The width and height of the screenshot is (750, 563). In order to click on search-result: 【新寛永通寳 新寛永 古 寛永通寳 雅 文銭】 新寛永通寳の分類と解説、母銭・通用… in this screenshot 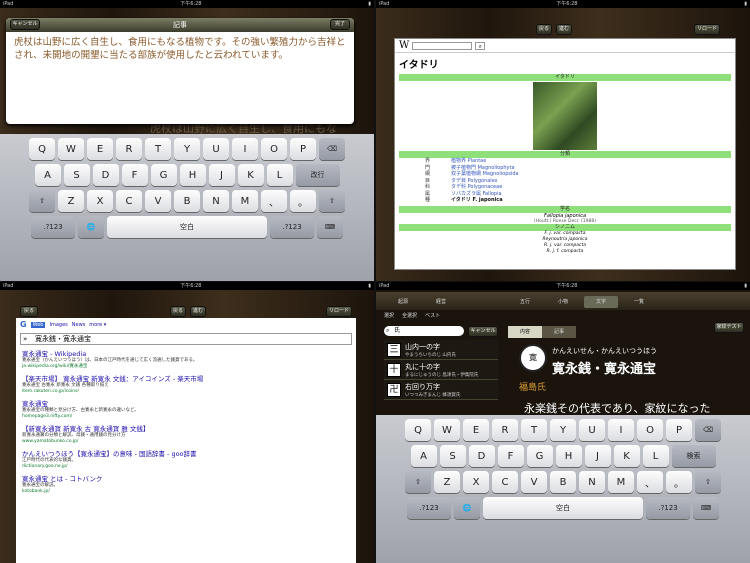, I will do `click(186, 434)`.